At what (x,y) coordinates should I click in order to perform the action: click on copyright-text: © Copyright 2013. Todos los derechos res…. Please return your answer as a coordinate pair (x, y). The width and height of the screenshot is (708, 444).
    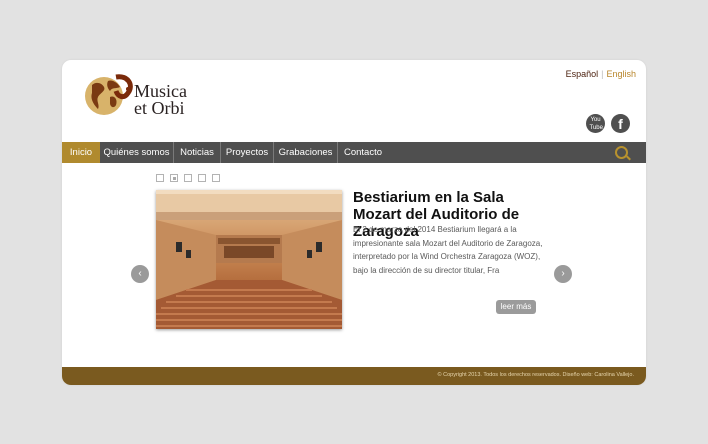
    Looking at the image, I should click on (535, 375).